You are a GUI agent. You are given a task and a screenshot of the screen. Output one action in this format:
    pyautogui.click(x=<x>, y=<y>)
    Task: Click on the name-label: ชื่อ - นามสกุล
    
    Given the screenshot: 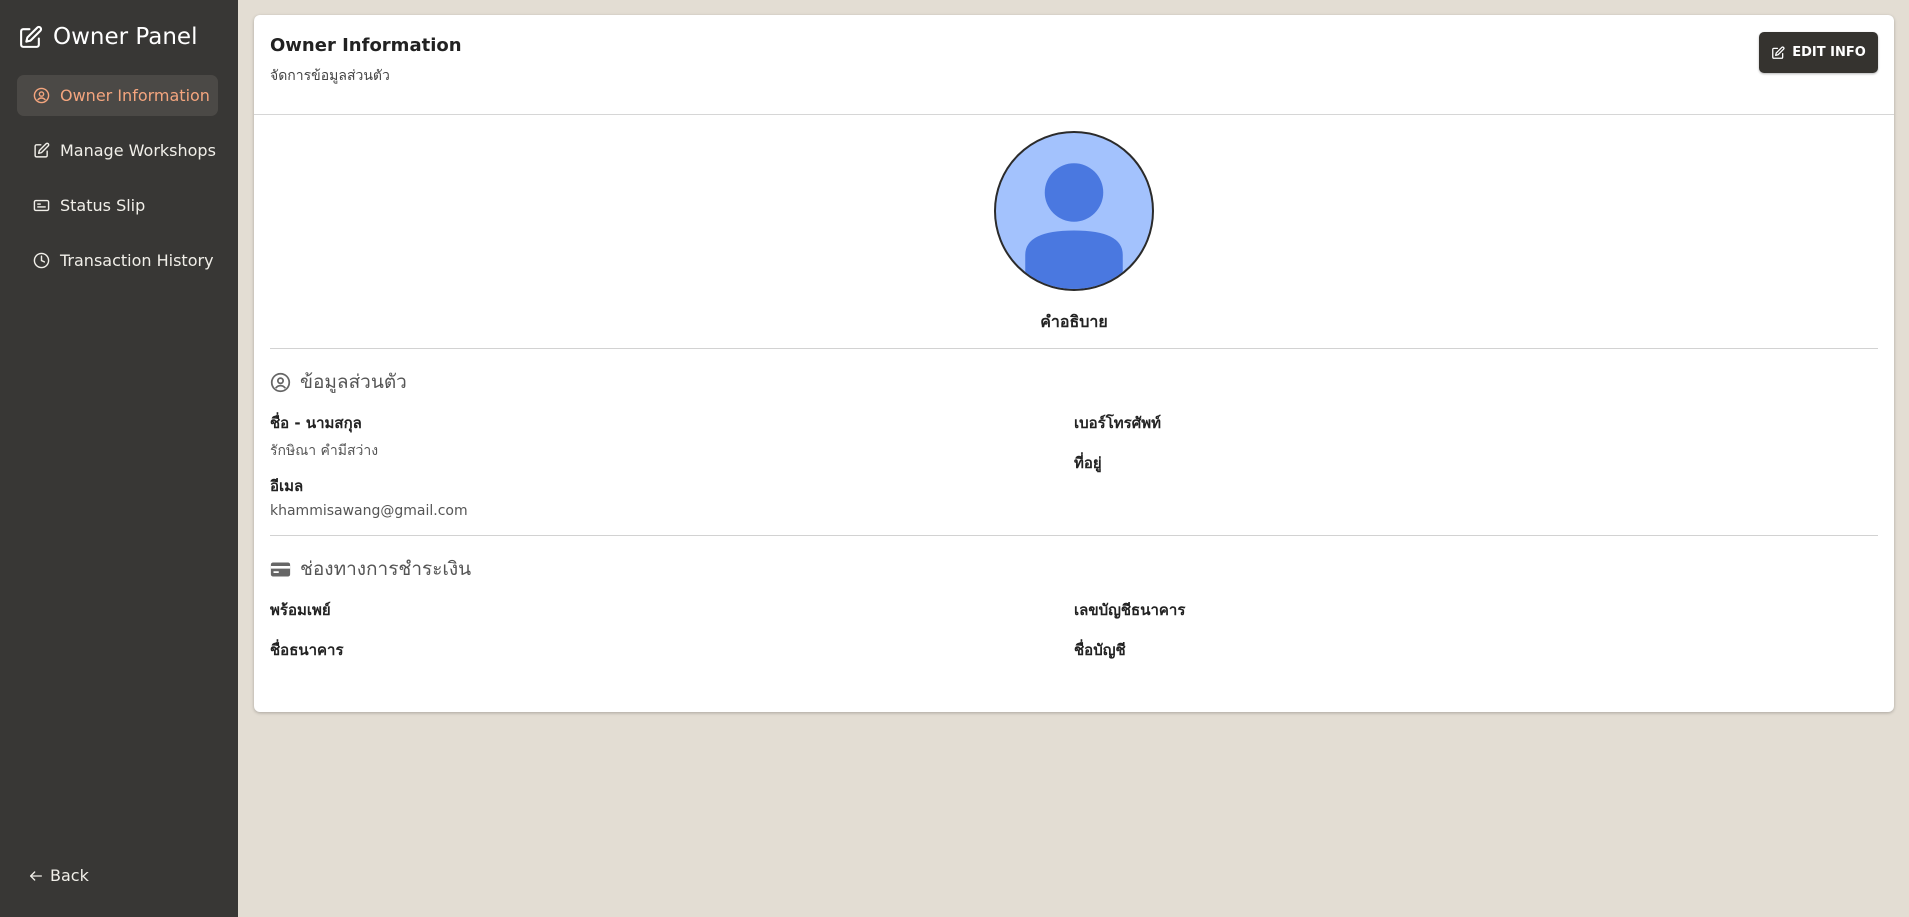 What is the action you would take?
    pyautogui.click(x=316, y=423)
    